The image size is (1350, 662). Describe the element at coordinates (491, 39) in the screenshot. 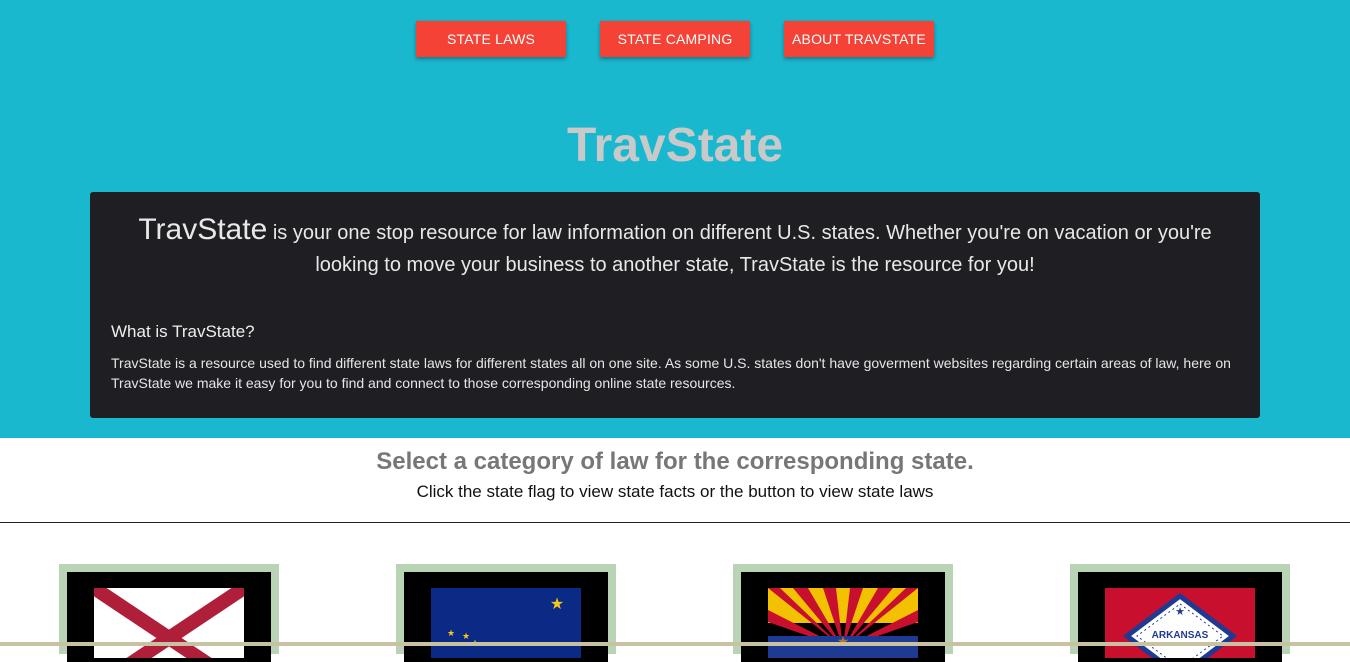

I see `state-laws-button: STATE LAWS` at that location.